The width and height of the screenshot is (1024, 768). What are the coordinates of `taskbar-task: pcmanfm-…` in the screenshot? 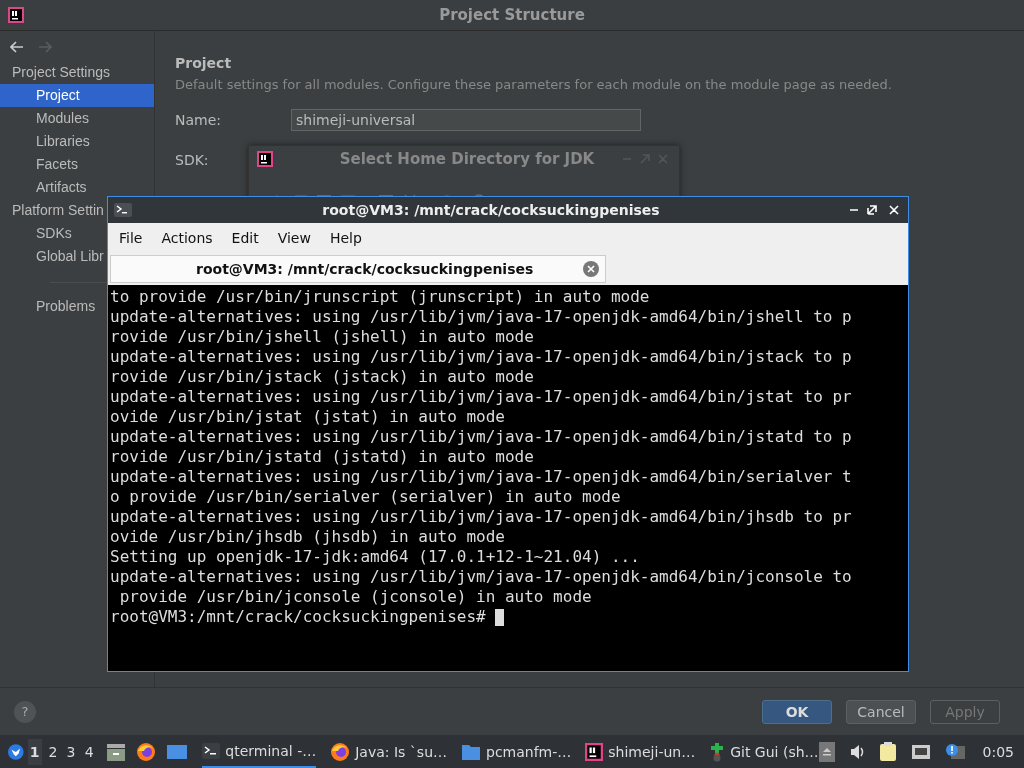 It's located at (516, 751).